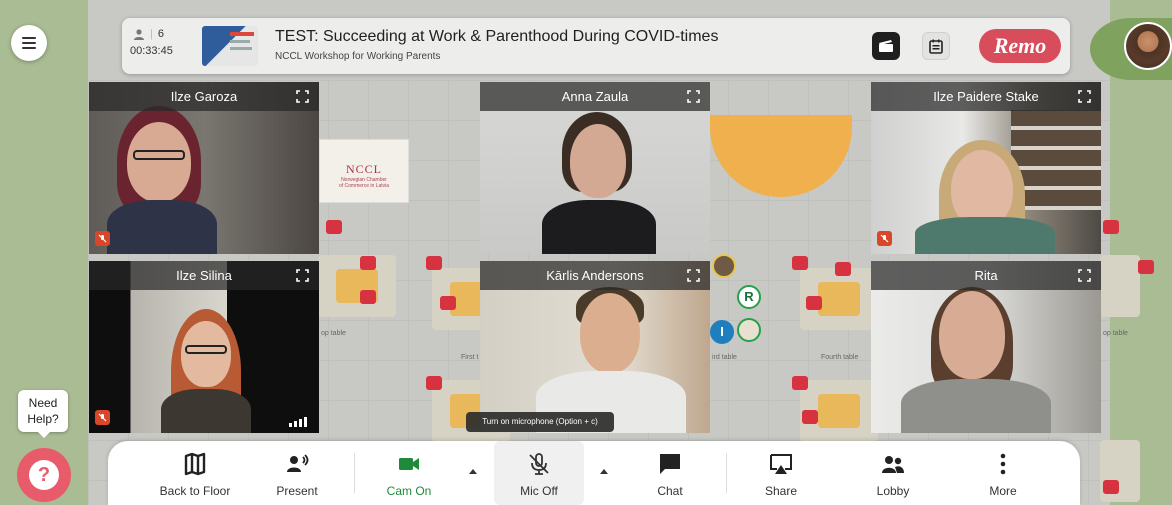 Image resolution: width=1172 pixels, height=505 pixels. What do you see at coordinates (893, 464) in the screenshot?
I see `people-icon` at bounding box center [893, 464].